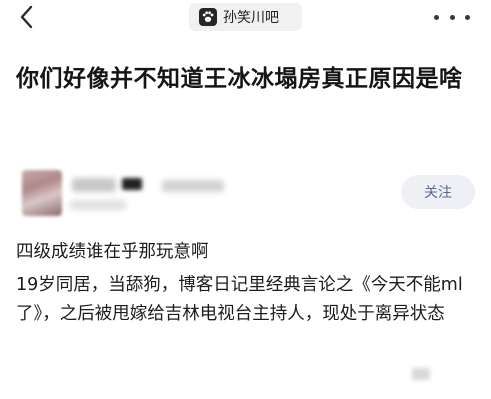 This screenshot has height=399, width=491. Describe the element at coordinates (251, 18) in the screenshot. I see `forum-name: 孙笑川吧` at that location.